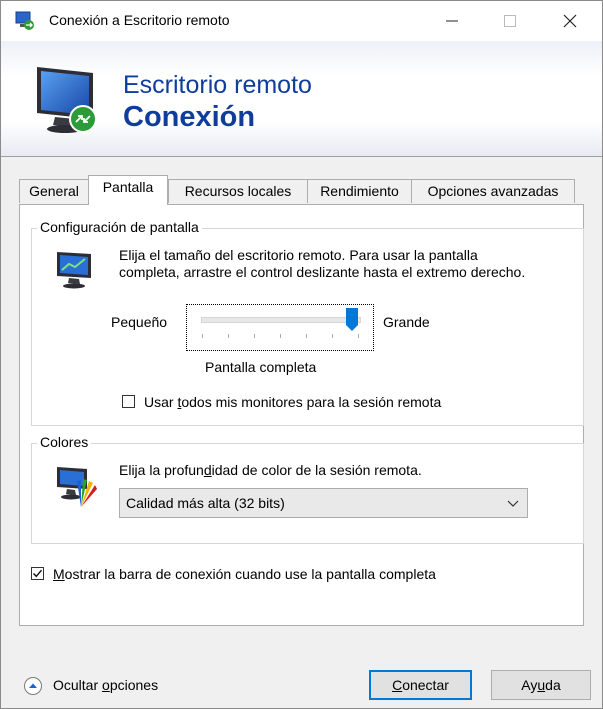 The image size is (603, 709). I want to click on remote-monitor-icon, so click(67, 100).